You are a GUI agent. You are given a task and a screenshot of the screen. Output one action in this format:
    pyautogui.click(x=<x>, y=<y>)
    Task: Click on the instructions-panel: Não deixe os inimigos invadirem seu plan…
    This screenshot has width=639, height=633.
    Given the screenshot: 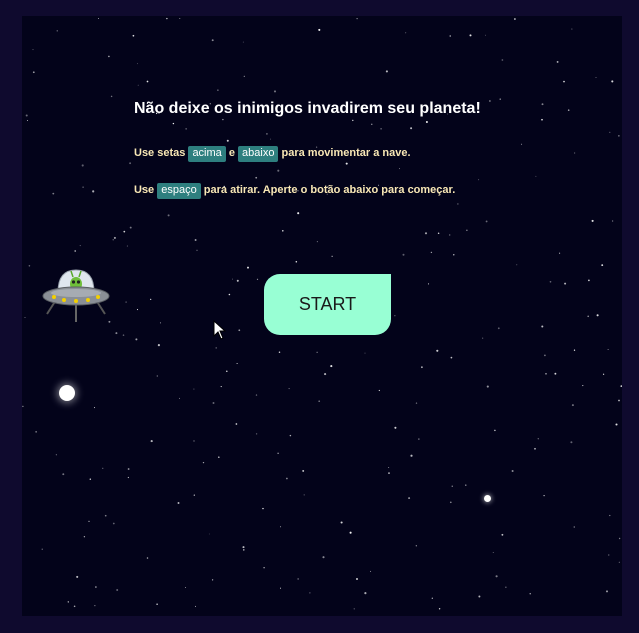 What is the action you would take?
    pyautogui.click(x=307, y=149)
    